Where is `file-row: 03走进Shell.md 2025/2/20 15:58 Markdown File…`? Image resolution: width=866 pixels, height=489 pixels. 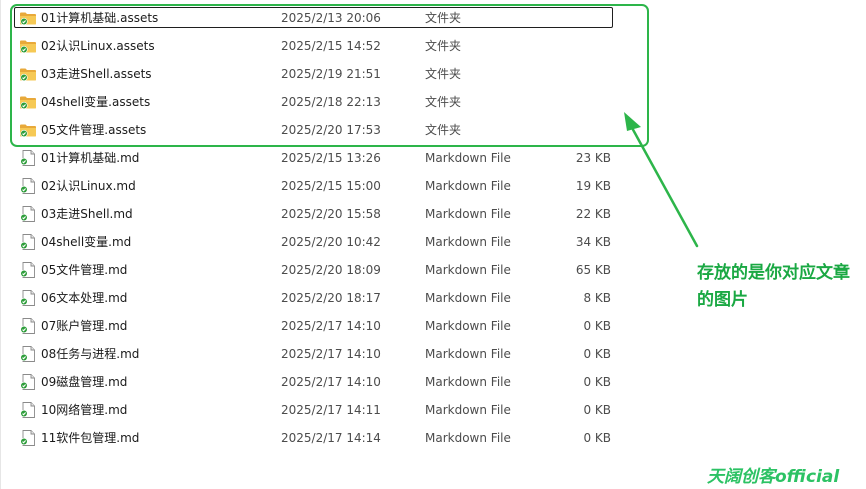 file-row: 03走进Shell.md 2025/2/20 15:58 Markdown File… is located at coordinates (320, 214).